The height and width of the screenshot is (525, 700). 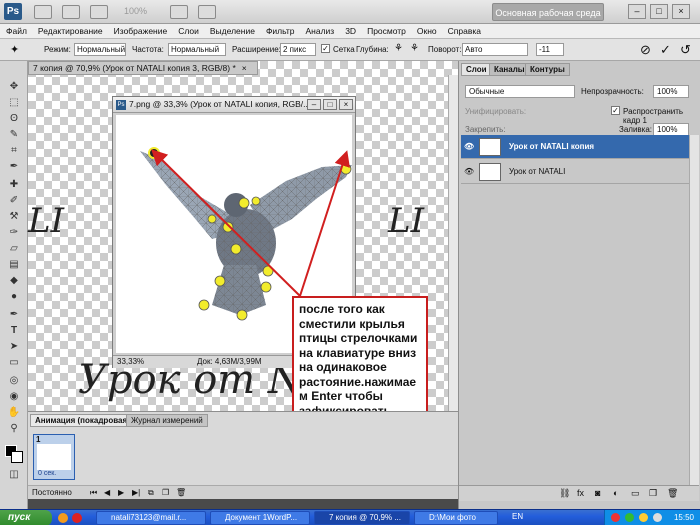 I want to click on play-icon: ▶, so click(x=121, y=492).